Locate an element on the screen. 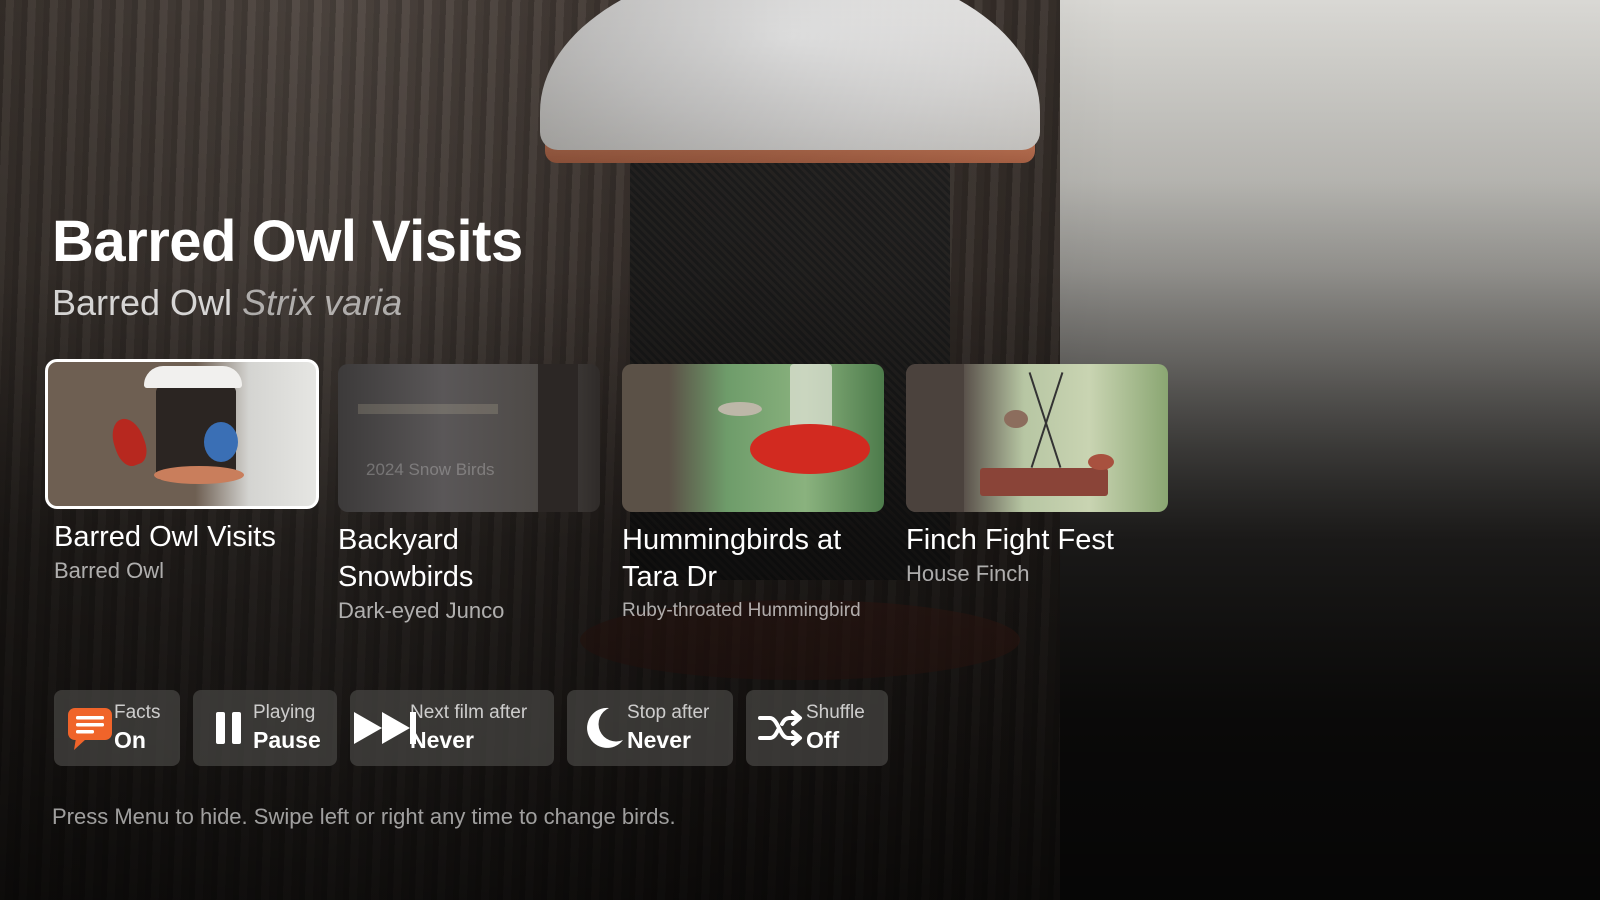 The width and height of the screenshot is (1600, 900). facts-toggle-button: Facts On is located at coordinates (117, 728).